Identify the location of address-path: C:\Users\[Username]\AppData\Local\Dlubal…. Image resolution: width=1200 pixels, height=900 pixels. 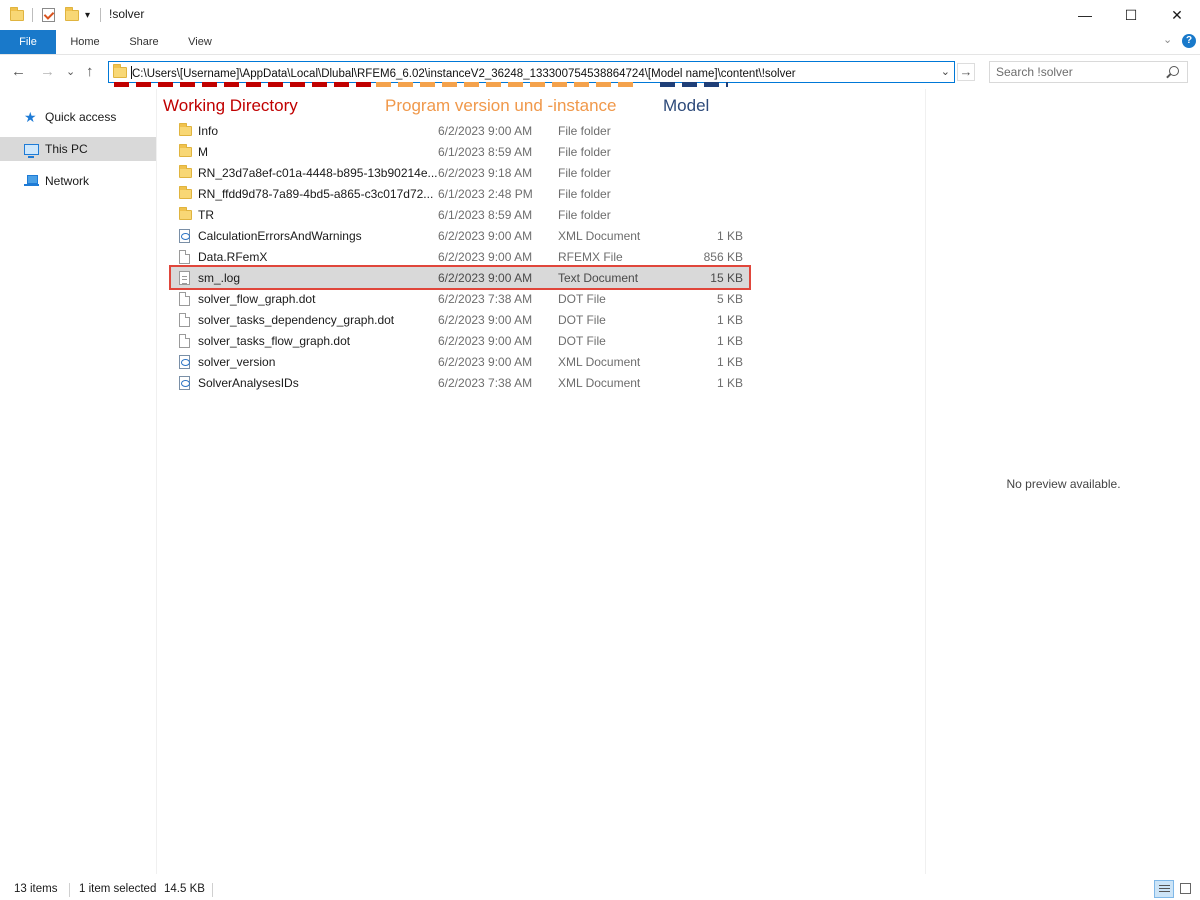
(464, 74).